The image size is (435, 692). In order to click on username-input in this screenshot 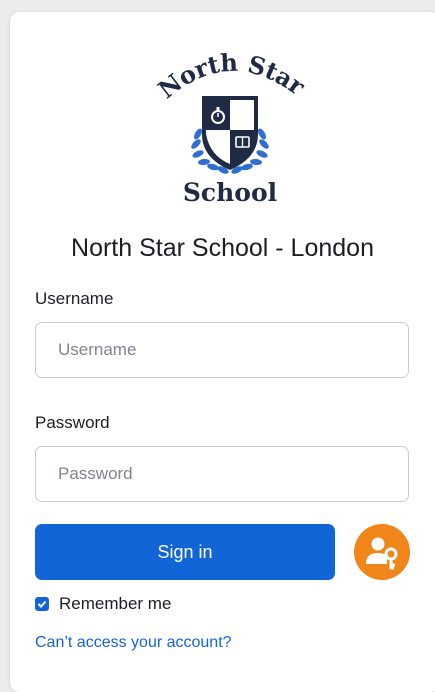, I will do `click(222, 350)`.